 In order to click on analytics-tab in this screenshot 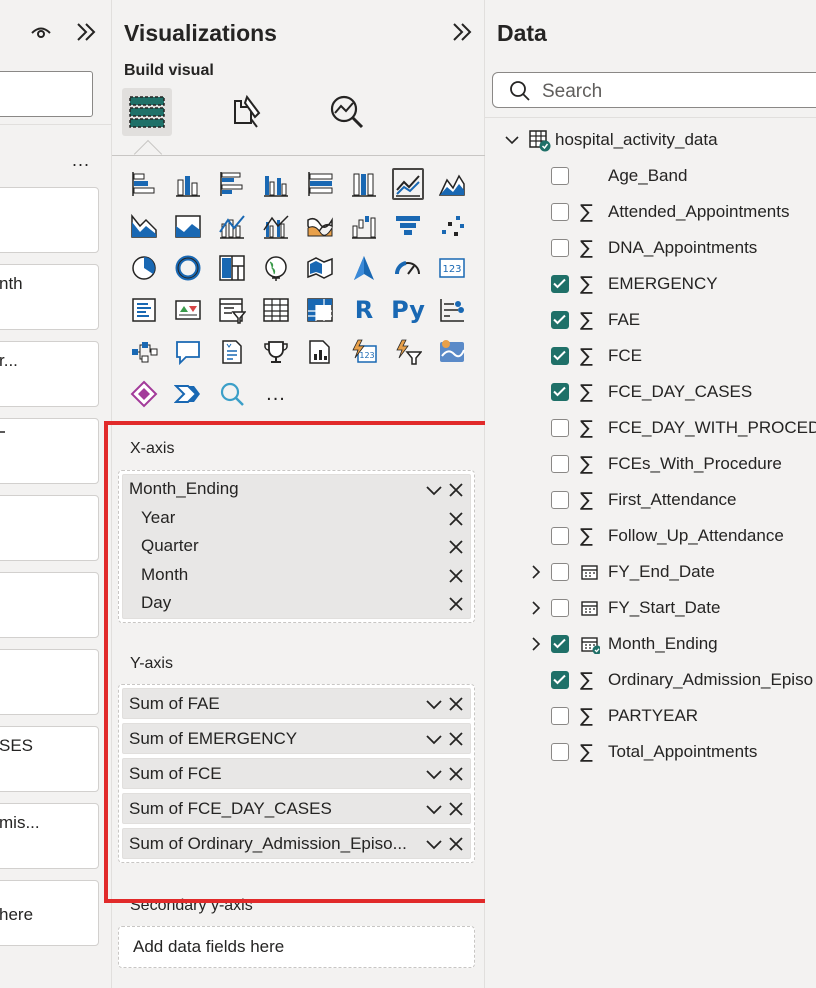, I will do `click(347, 112)`.